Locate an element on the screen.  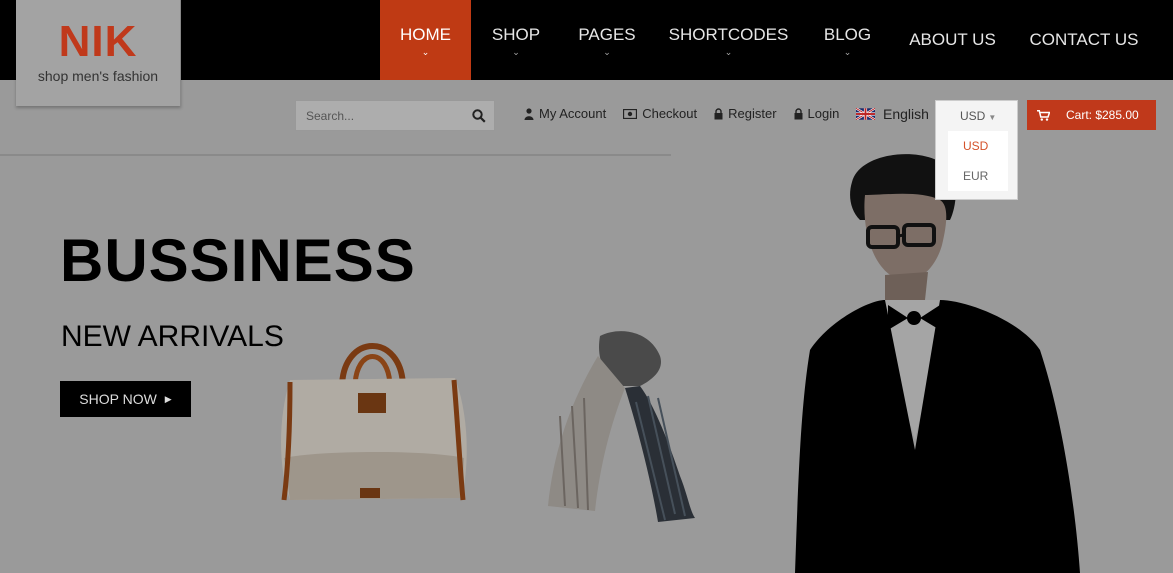
shop-now-button: SHOP NOW ▶ is located at coordinates (125, 399).